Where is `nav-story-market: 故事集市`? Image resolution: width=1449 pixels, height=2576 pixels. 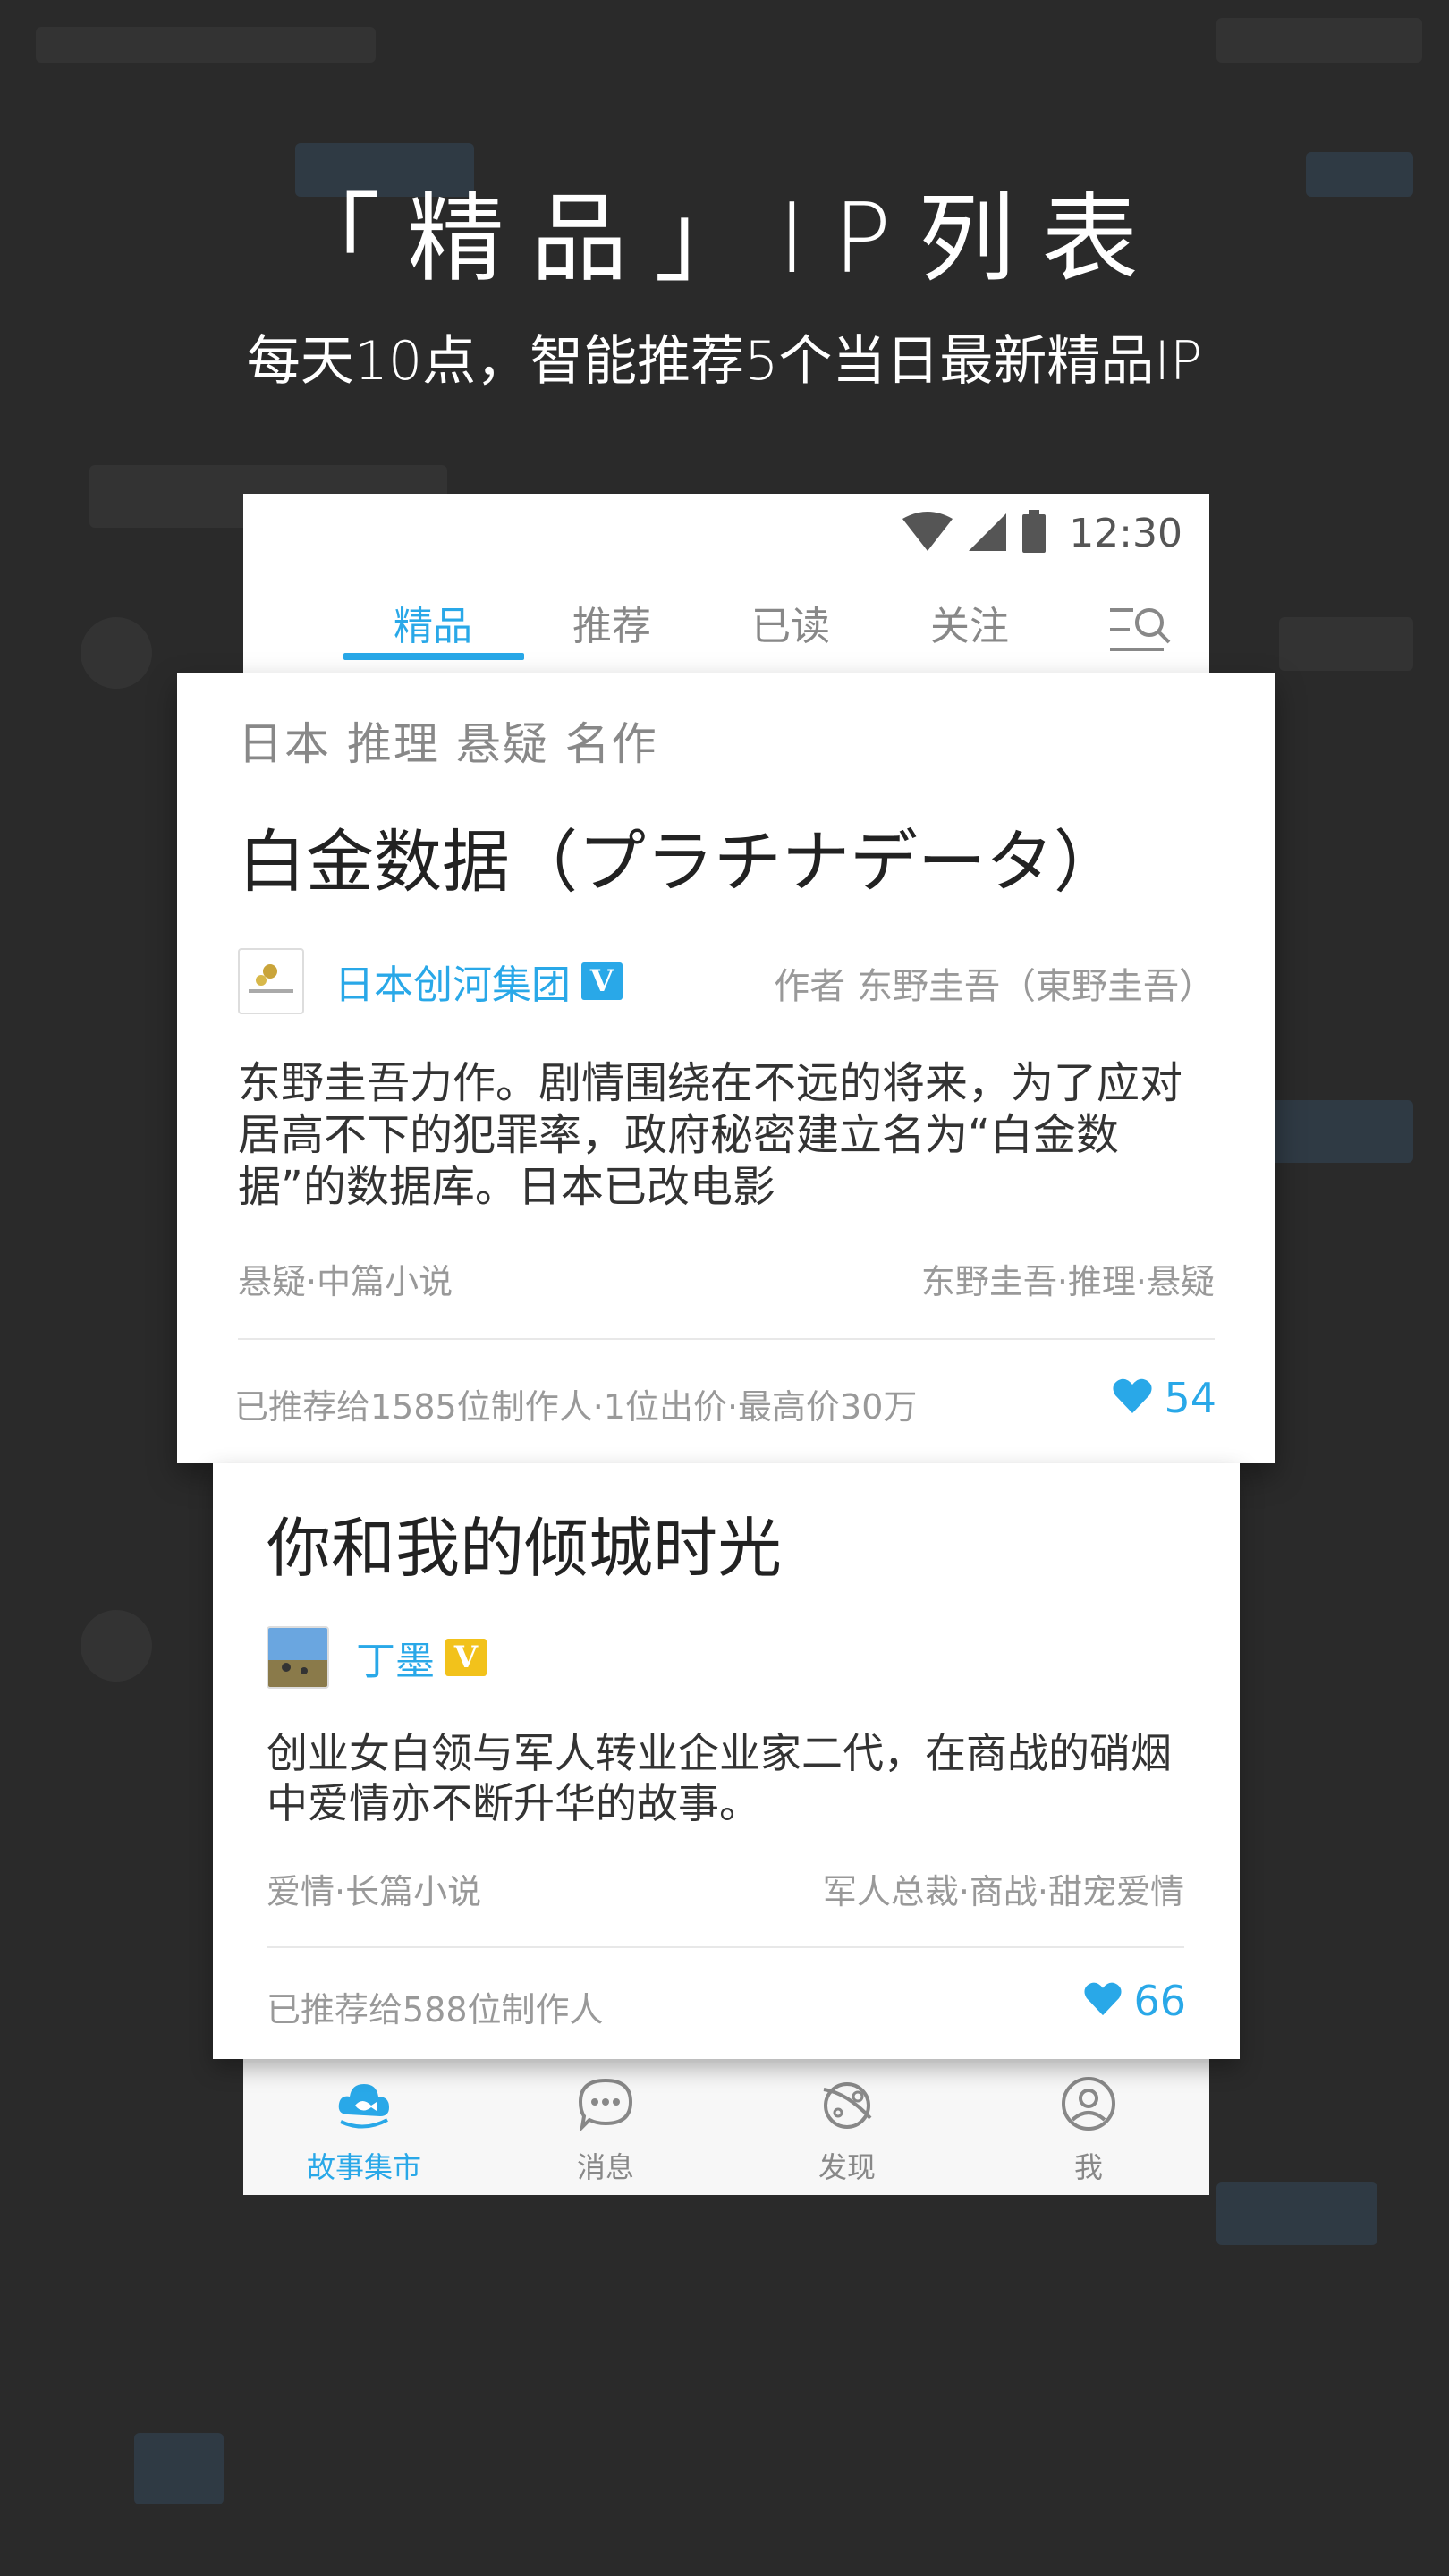 nav-story-market: 故事集市 is located at coordinates (364, 2127).